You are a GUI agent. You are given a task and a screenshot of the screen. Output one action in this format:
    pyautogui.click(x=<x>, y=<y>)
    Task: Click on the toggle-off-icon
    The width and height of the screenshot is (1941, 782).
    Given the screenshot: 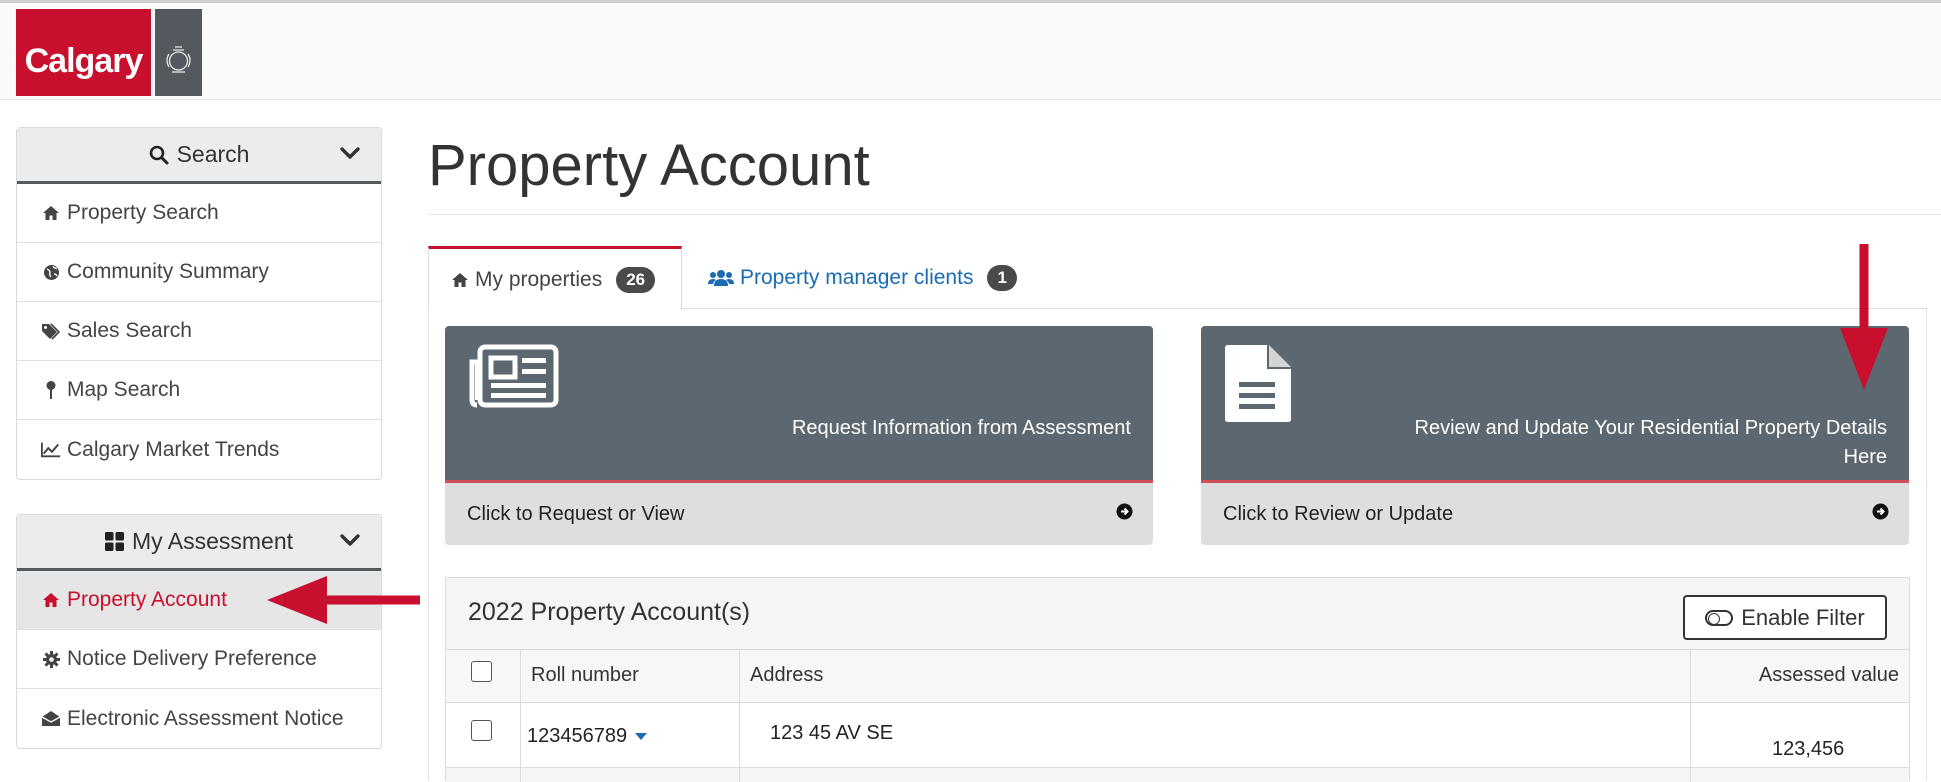 What is the action you would take?
    pyautogui.click(x=1719, y=617)
    